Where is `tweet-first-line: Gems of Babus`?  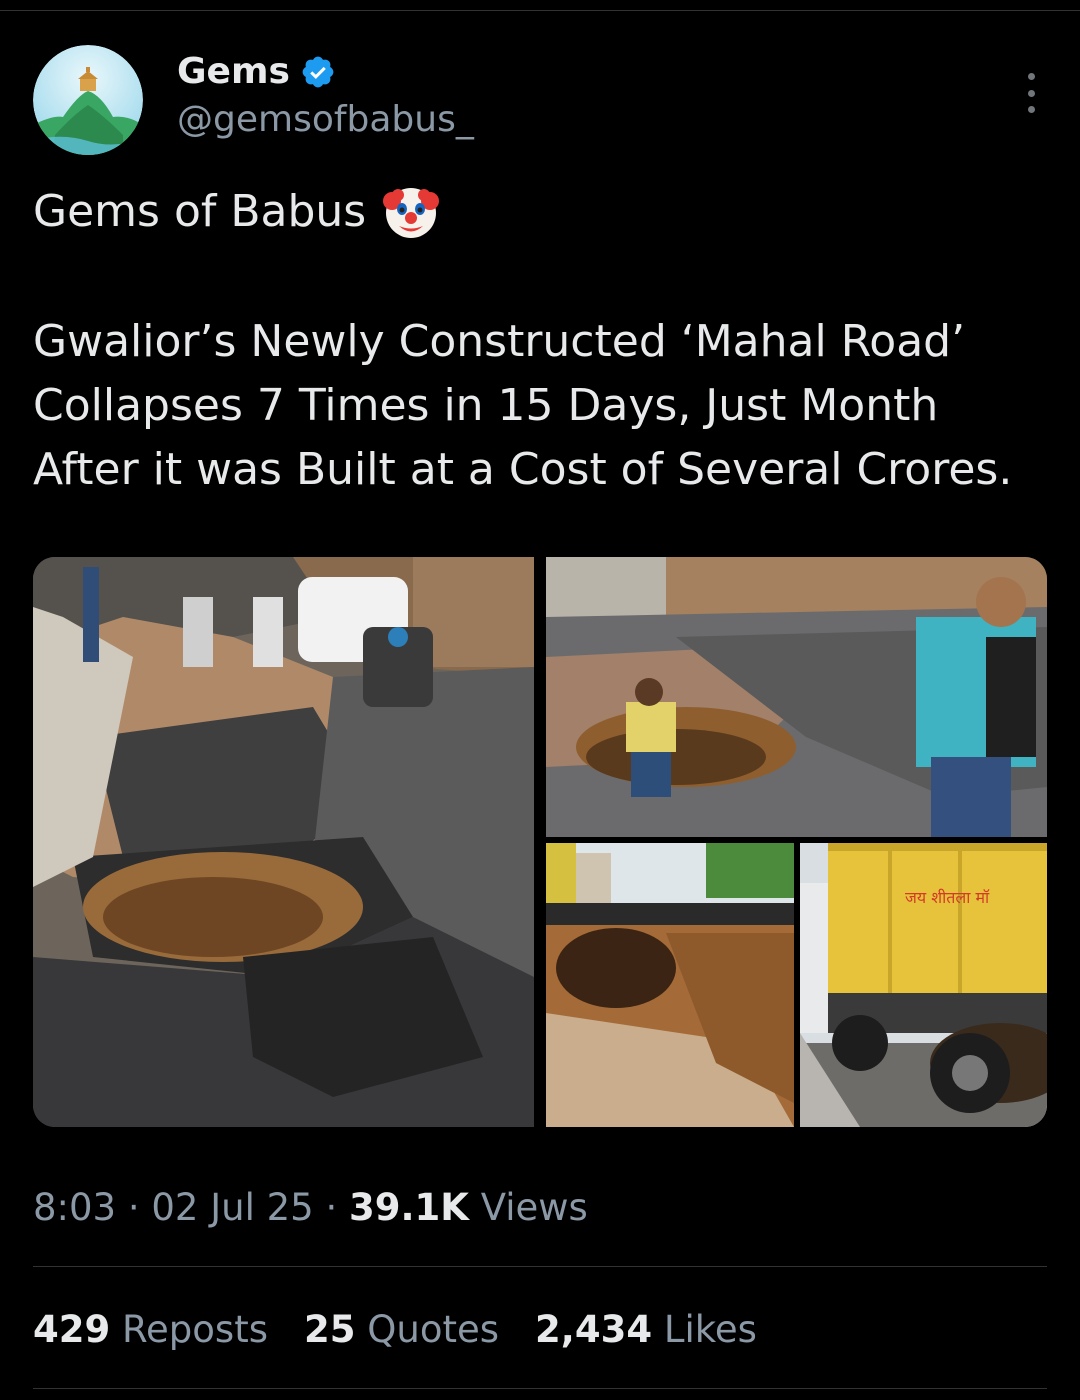
tweet-first-line: Gems of Babus is located at coordinates (200, 211).